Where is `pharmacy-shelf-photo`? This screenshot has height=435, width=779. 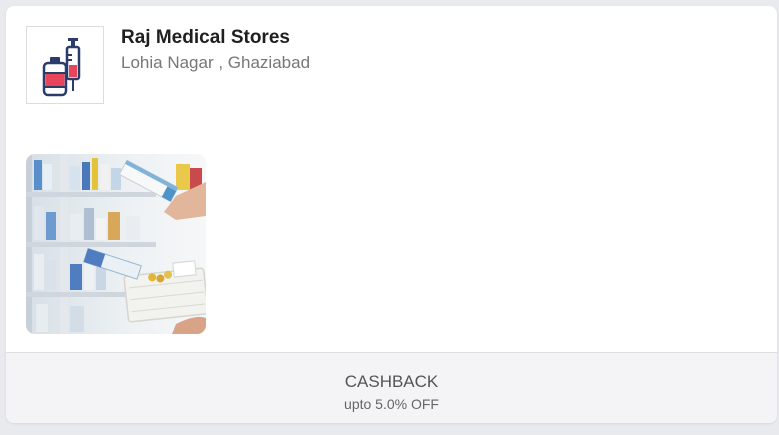
pharmacy-shelf-photo is located at coordinates (116, 244).